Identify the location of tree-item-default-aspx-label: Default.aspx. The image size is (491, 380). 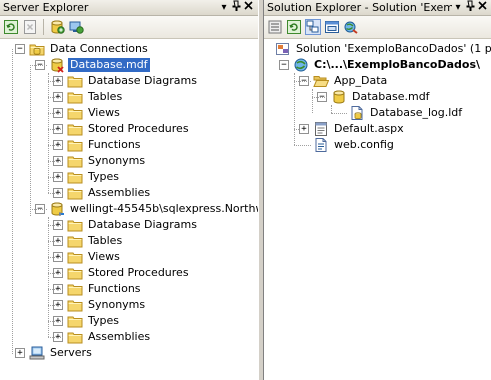
(369, 128).